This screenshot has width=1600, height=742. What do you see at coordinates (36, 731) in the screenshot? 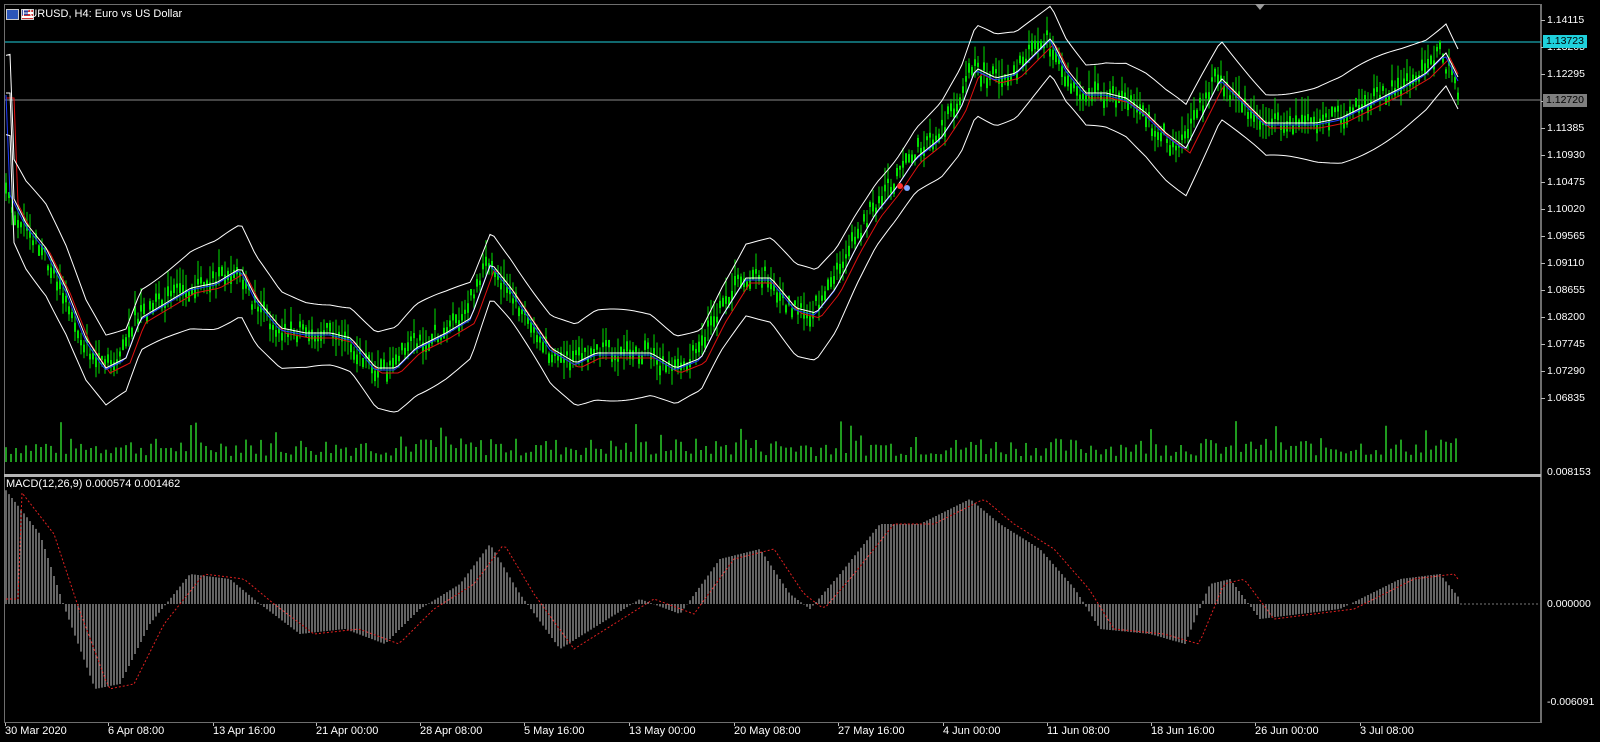
I see `time-label: 30 Mar 2020` at bounding box center [36, 731].